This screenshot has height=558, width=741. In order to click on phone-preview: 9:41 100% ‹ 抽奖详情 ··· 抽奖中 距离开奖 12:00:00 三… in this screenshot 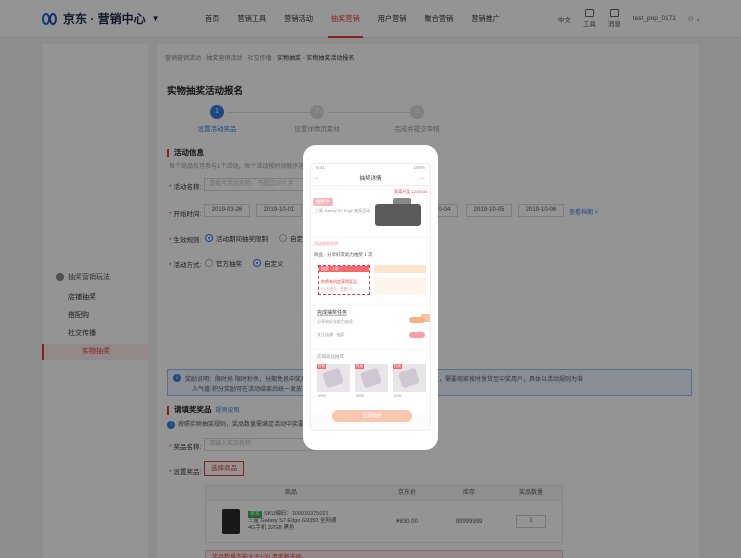, I will do `click(370, 297)`.